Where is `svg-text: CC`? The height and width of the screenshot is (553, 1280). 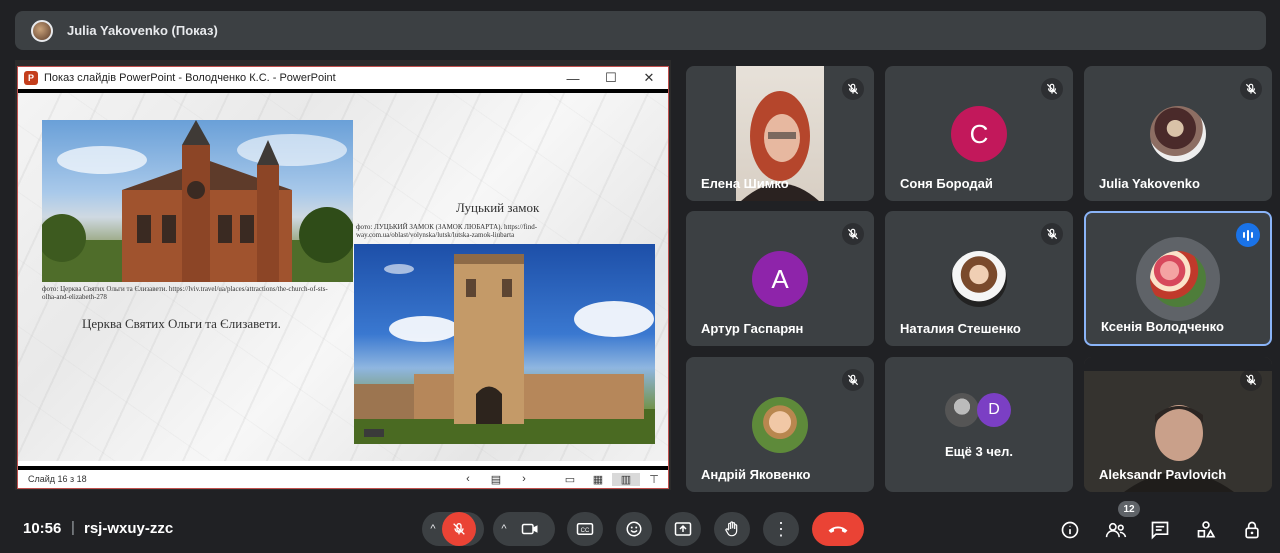 svg-text: CC is located at coordinates (585, 531).